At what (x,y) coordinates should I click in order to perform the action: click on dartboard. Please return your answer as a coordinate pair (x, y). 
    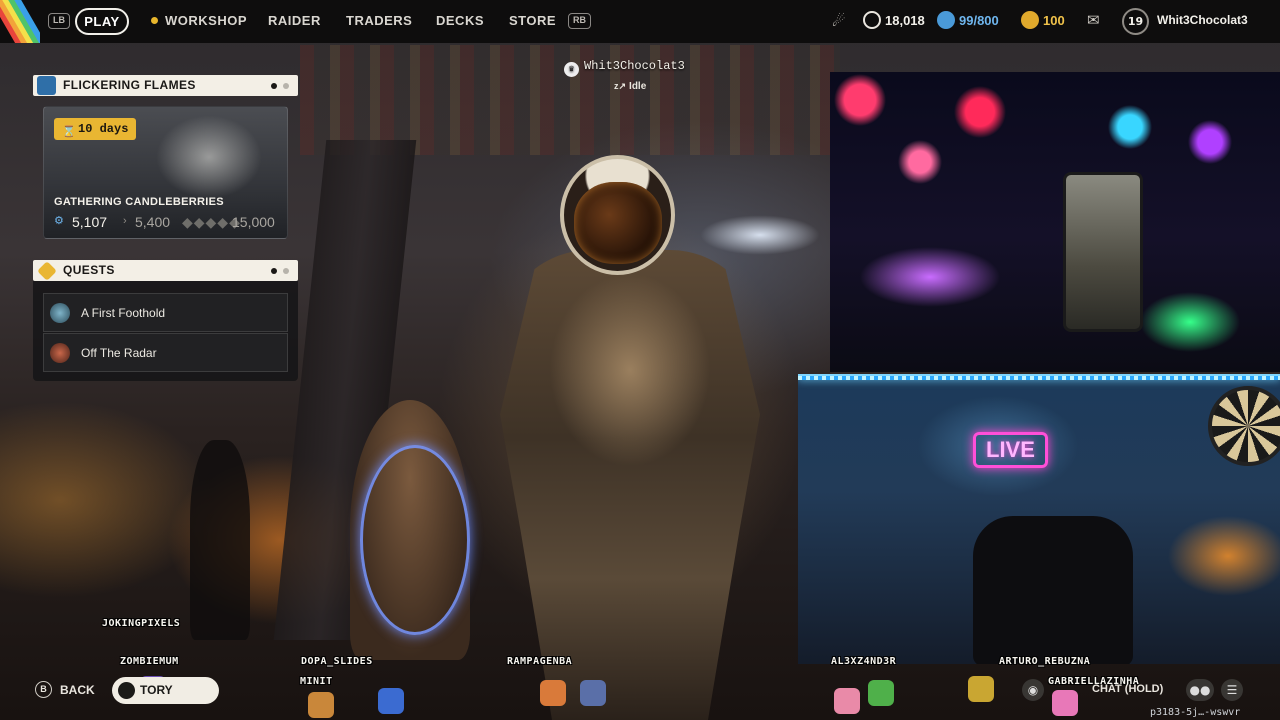
    Looking at the image, I should click on (1244, 426).